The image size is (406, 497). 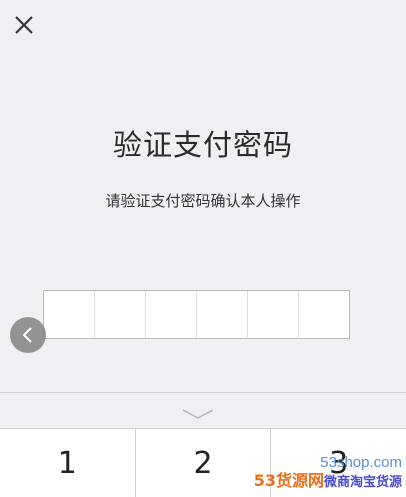 What do you see at coordinates (24, 25) in the screenshot?
I see `close-icon` at bounding box center [24, 25].